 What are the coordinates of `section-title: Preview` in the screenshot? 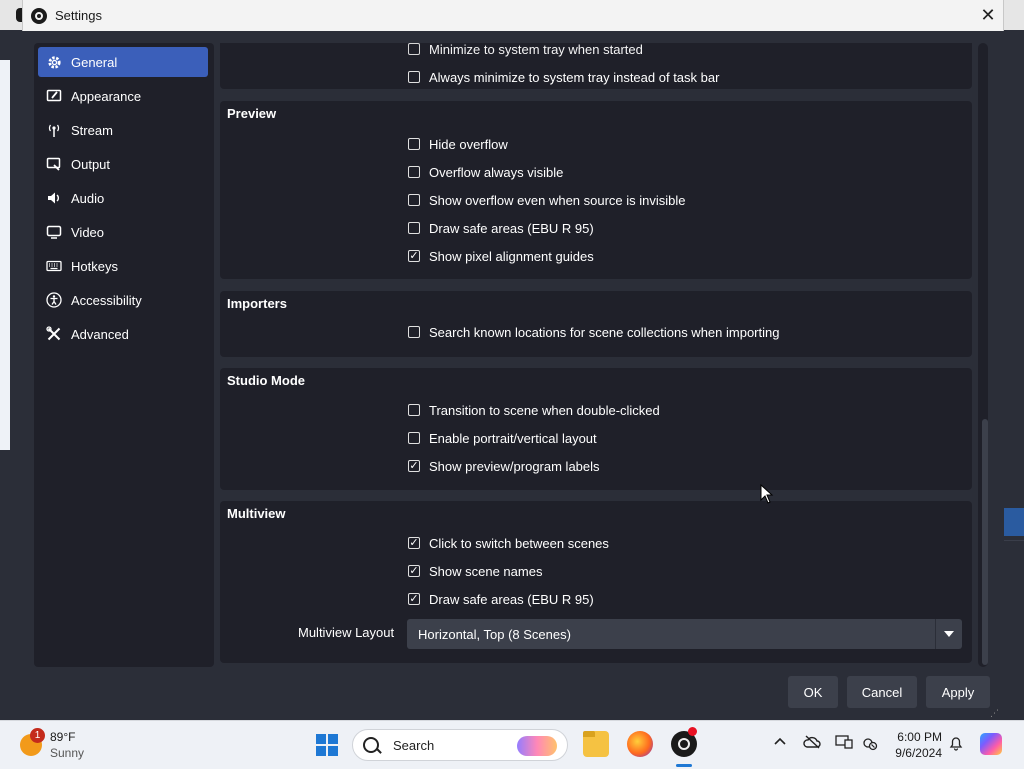 It's located at (252, 113).